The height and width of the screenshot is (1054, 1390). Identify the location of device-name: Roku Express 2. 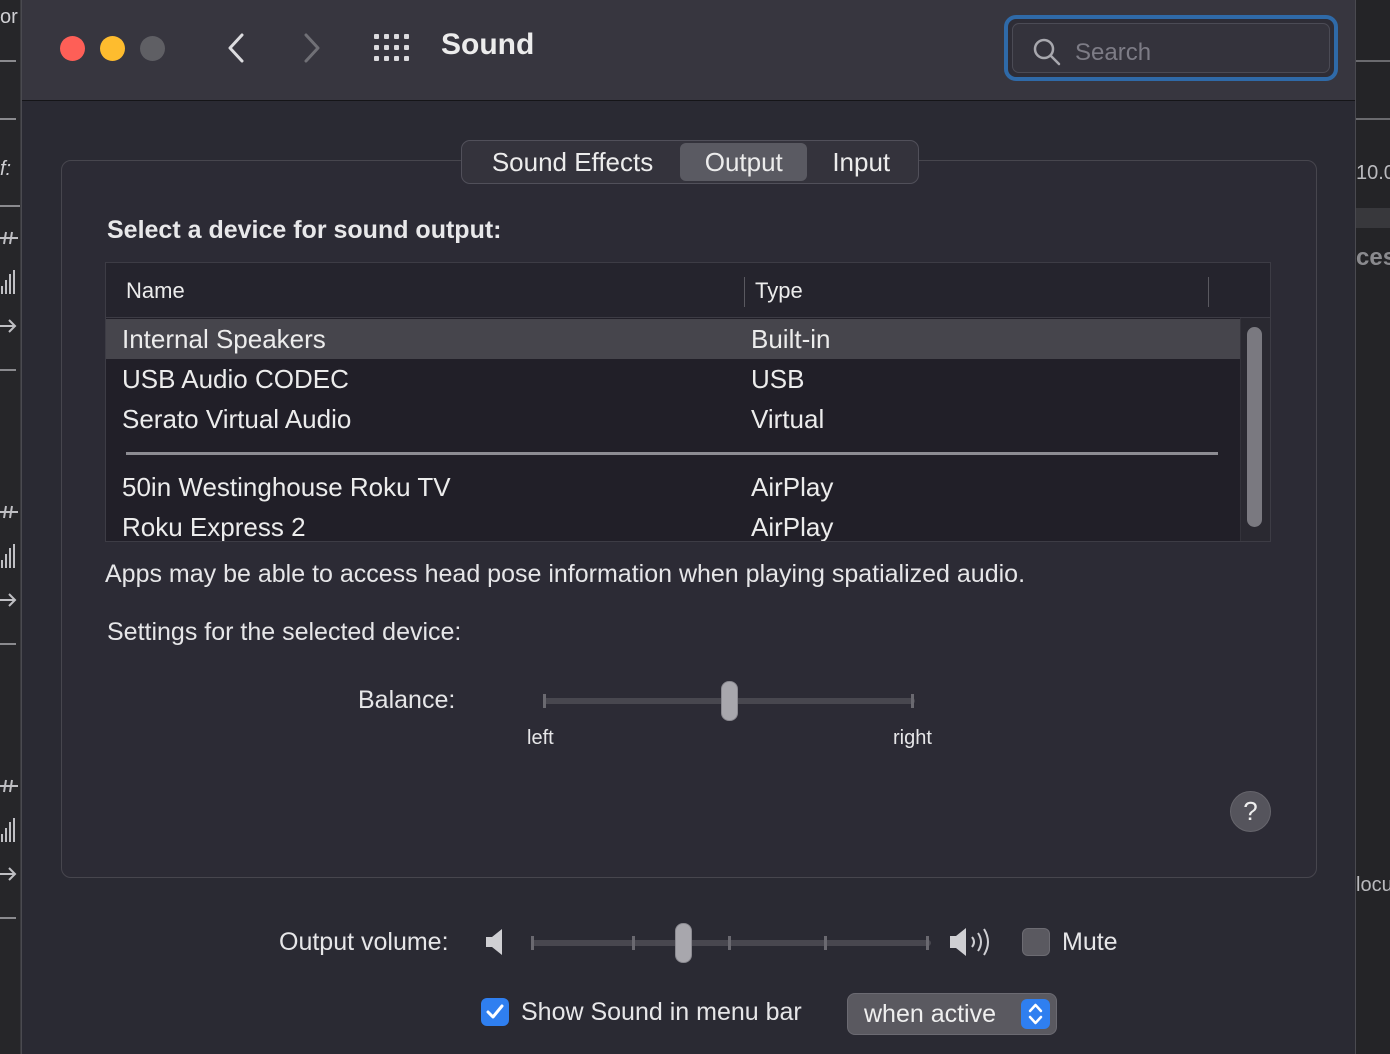
(214, 527).